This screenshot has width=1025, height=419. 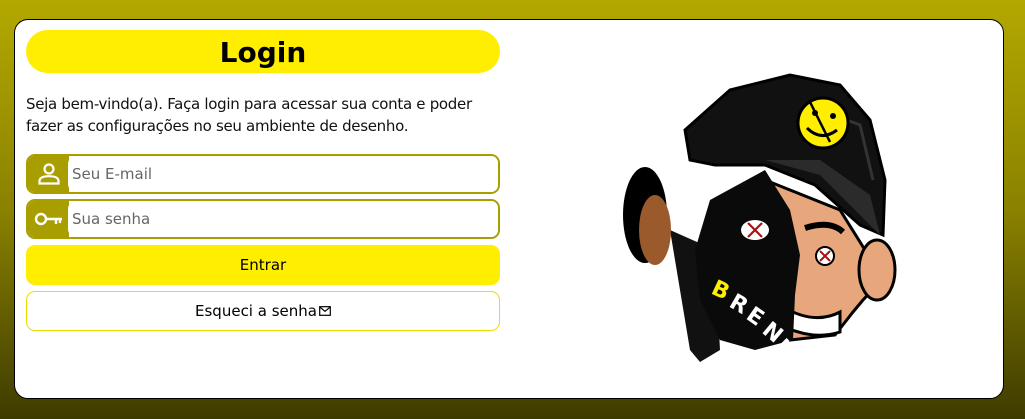 I want to click on email-input, so click(x=283, y=174).